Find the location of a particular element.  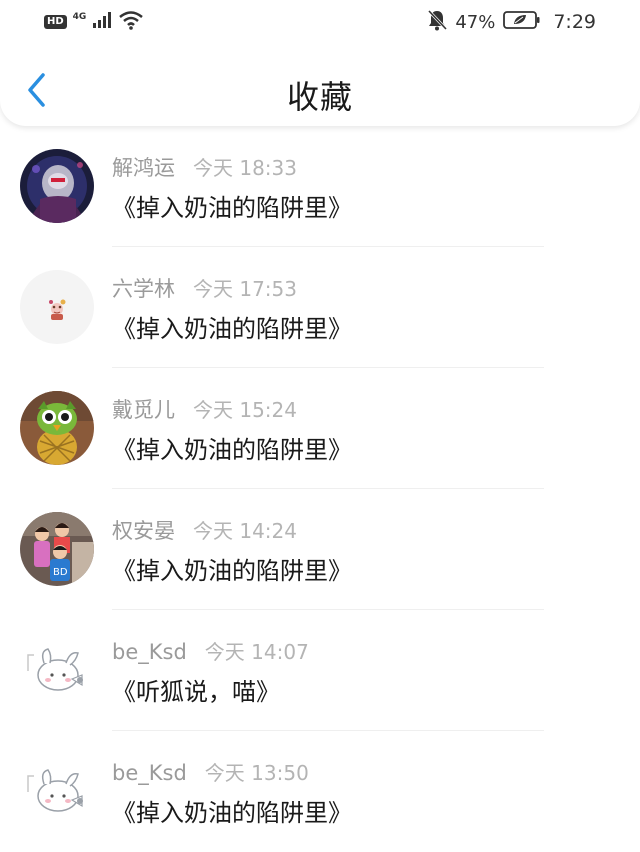

user-name: 戴觅儿 is located at coordinates (143, 410).